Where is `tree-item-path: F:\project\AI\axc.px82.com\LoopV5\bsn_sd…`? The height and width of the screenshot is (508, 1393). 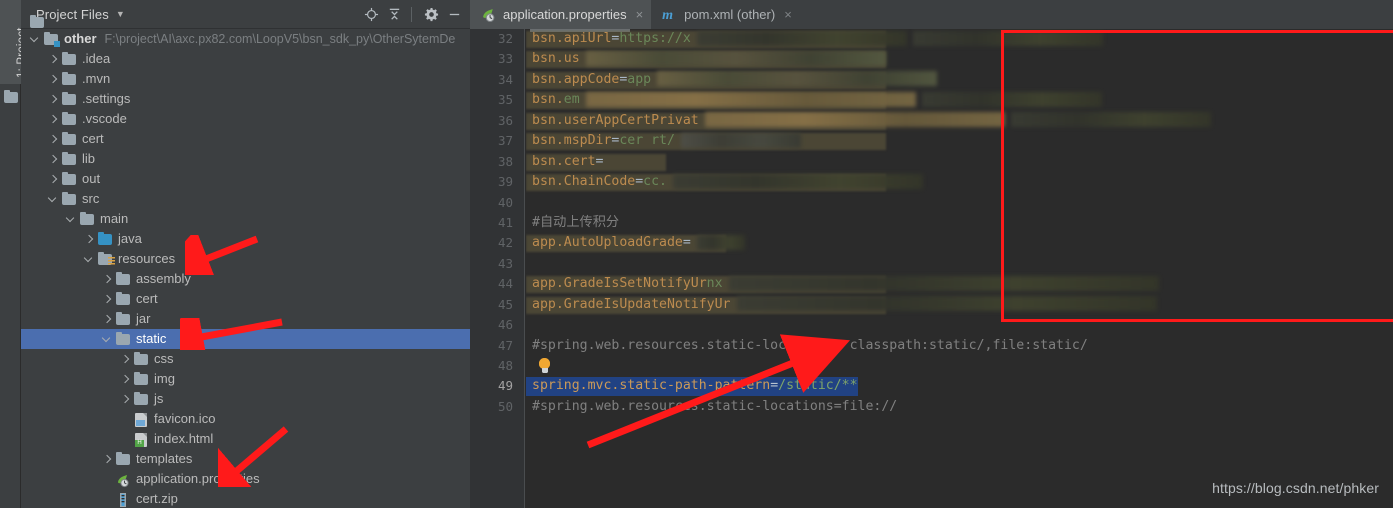 tree-item-path: F:\project\AI\axc.px82.com\LoopV5\bsn_sd… is located at coordinates (280, 39).